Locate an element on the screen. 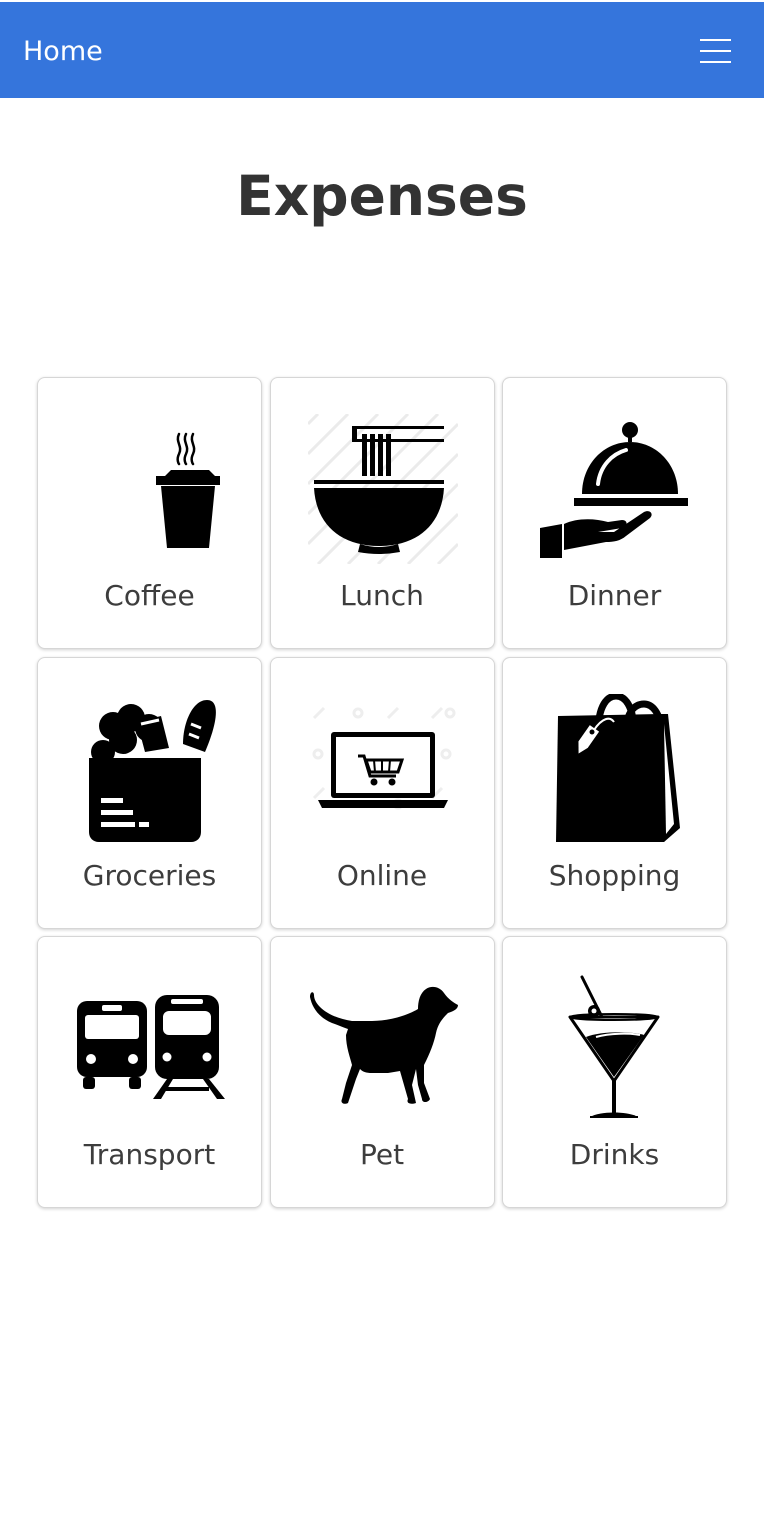  category-label: Shopping is located at coordinates (614, 875).